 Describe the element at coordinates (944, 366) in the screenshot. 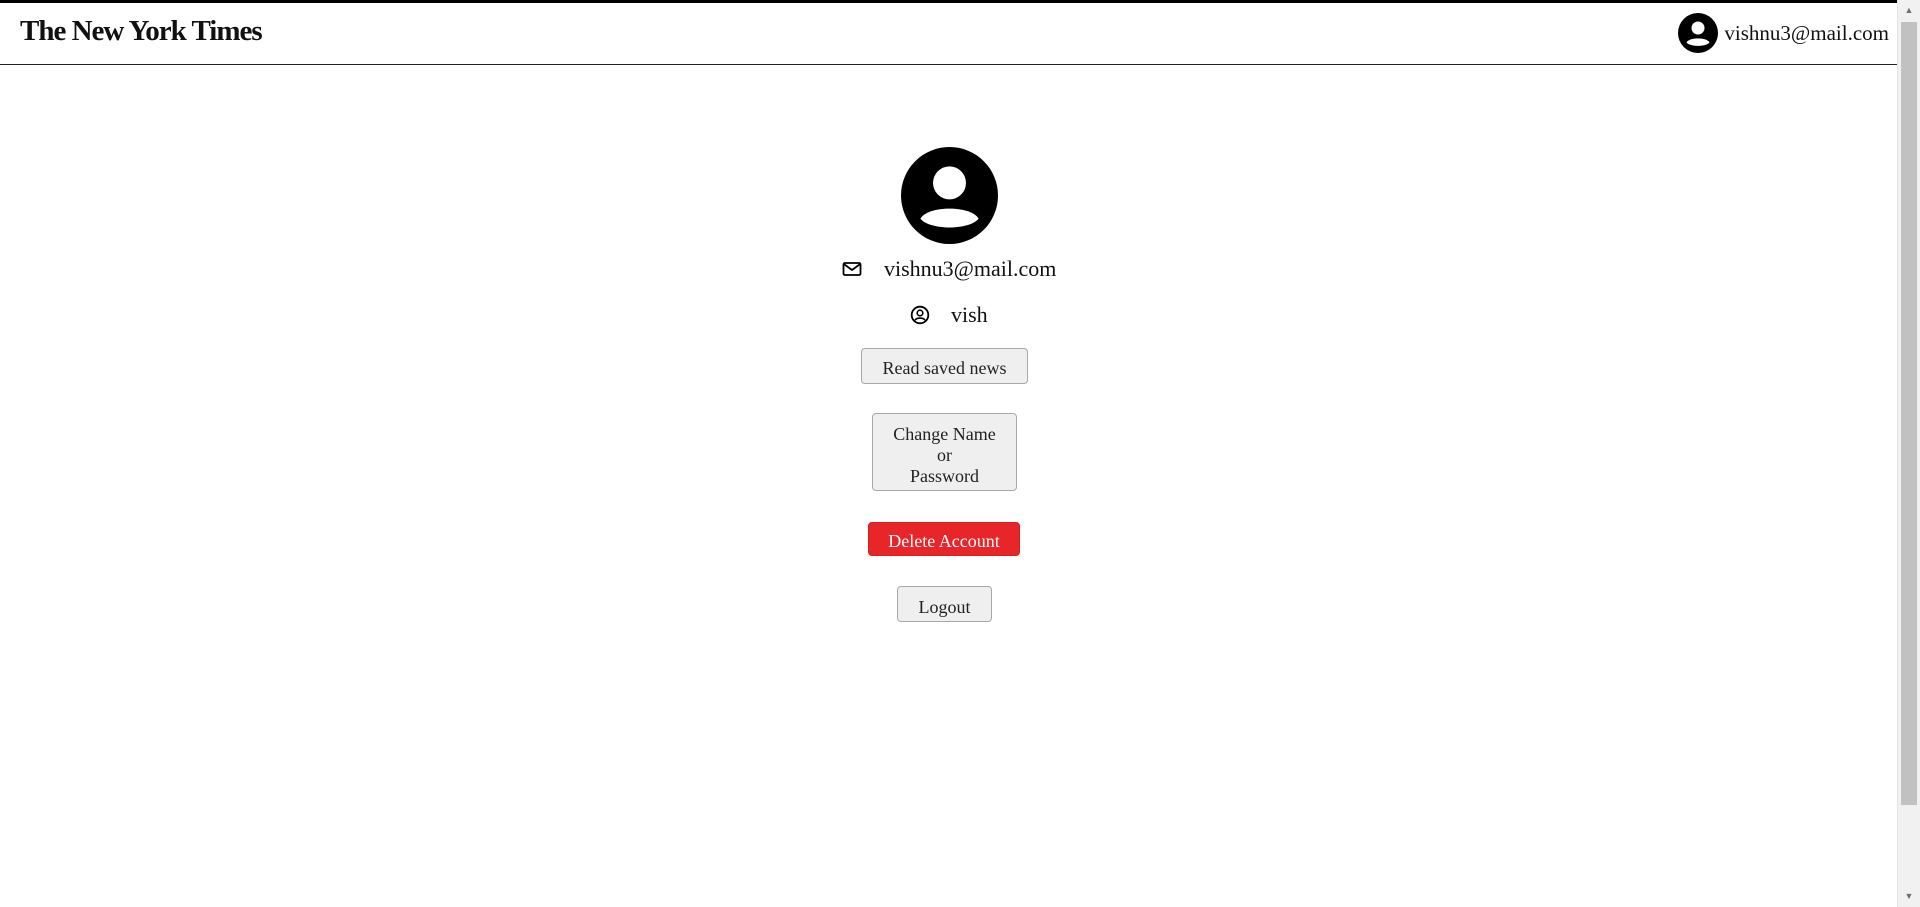

I see `read-saved-news-button: Read saved news` at that location.